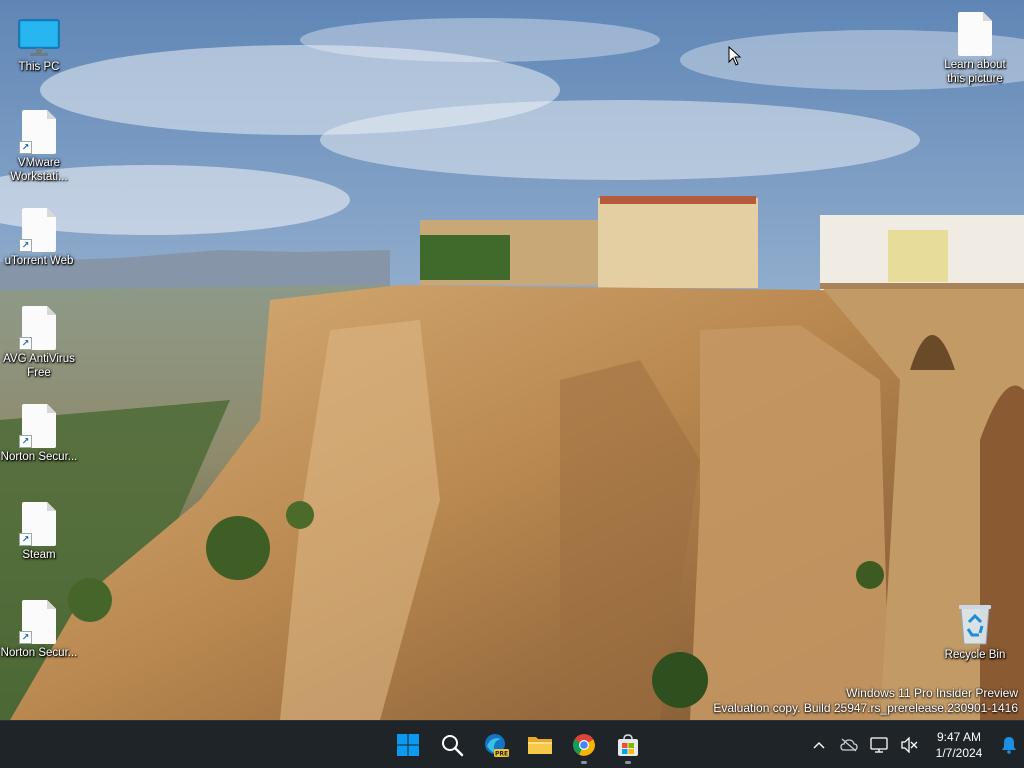 The image size is (1024, 768). I want to click on store-icon, so click(628, 745).